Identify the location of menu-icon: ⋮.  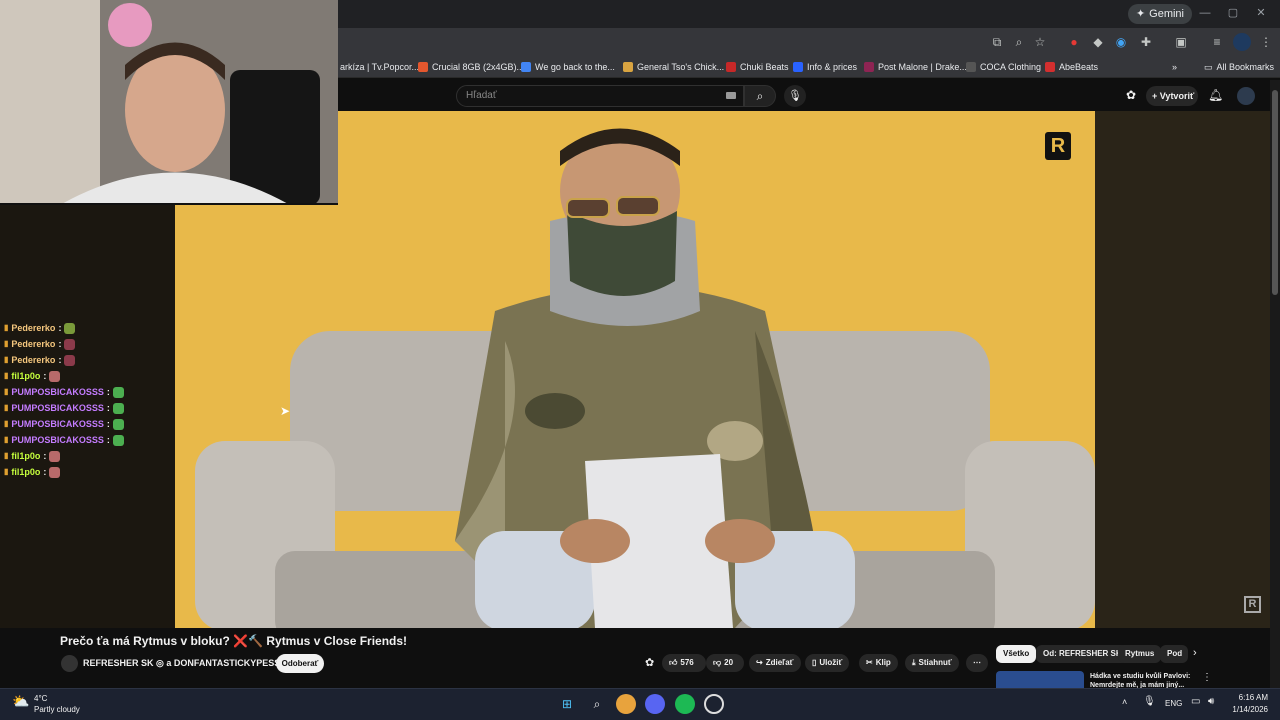
(1266, 42).